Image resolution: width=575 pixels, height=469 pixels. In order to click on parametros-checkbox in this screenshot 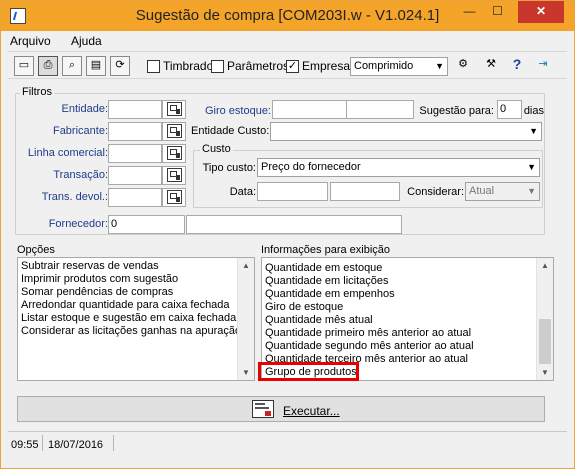, I will do `click(217, 66)`.